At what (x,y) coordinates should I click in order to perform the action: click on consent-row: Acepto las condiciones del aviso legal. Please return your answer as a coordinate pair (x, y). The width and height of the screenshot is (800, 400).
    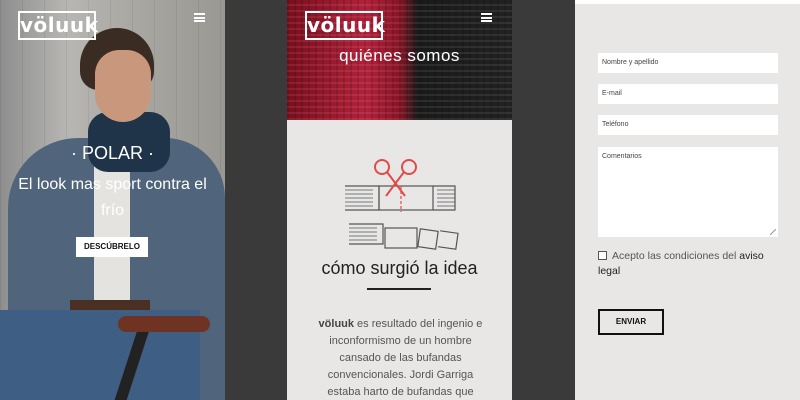
    Looking at the image, I should click on (693, 264).